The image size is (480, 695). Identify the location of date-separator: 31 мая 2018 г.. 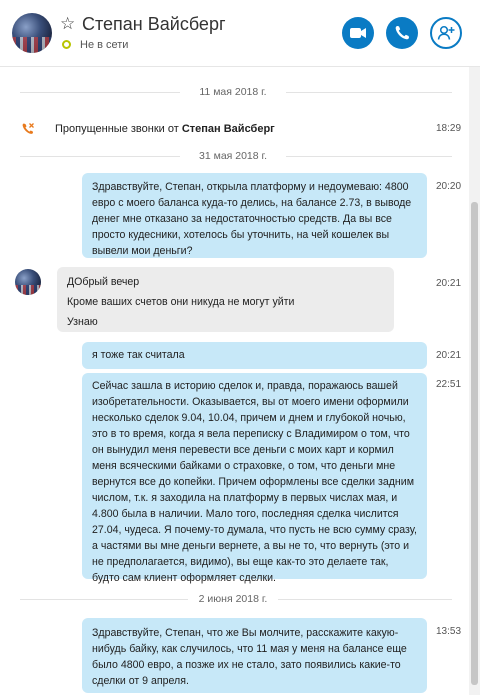
(233, 156).